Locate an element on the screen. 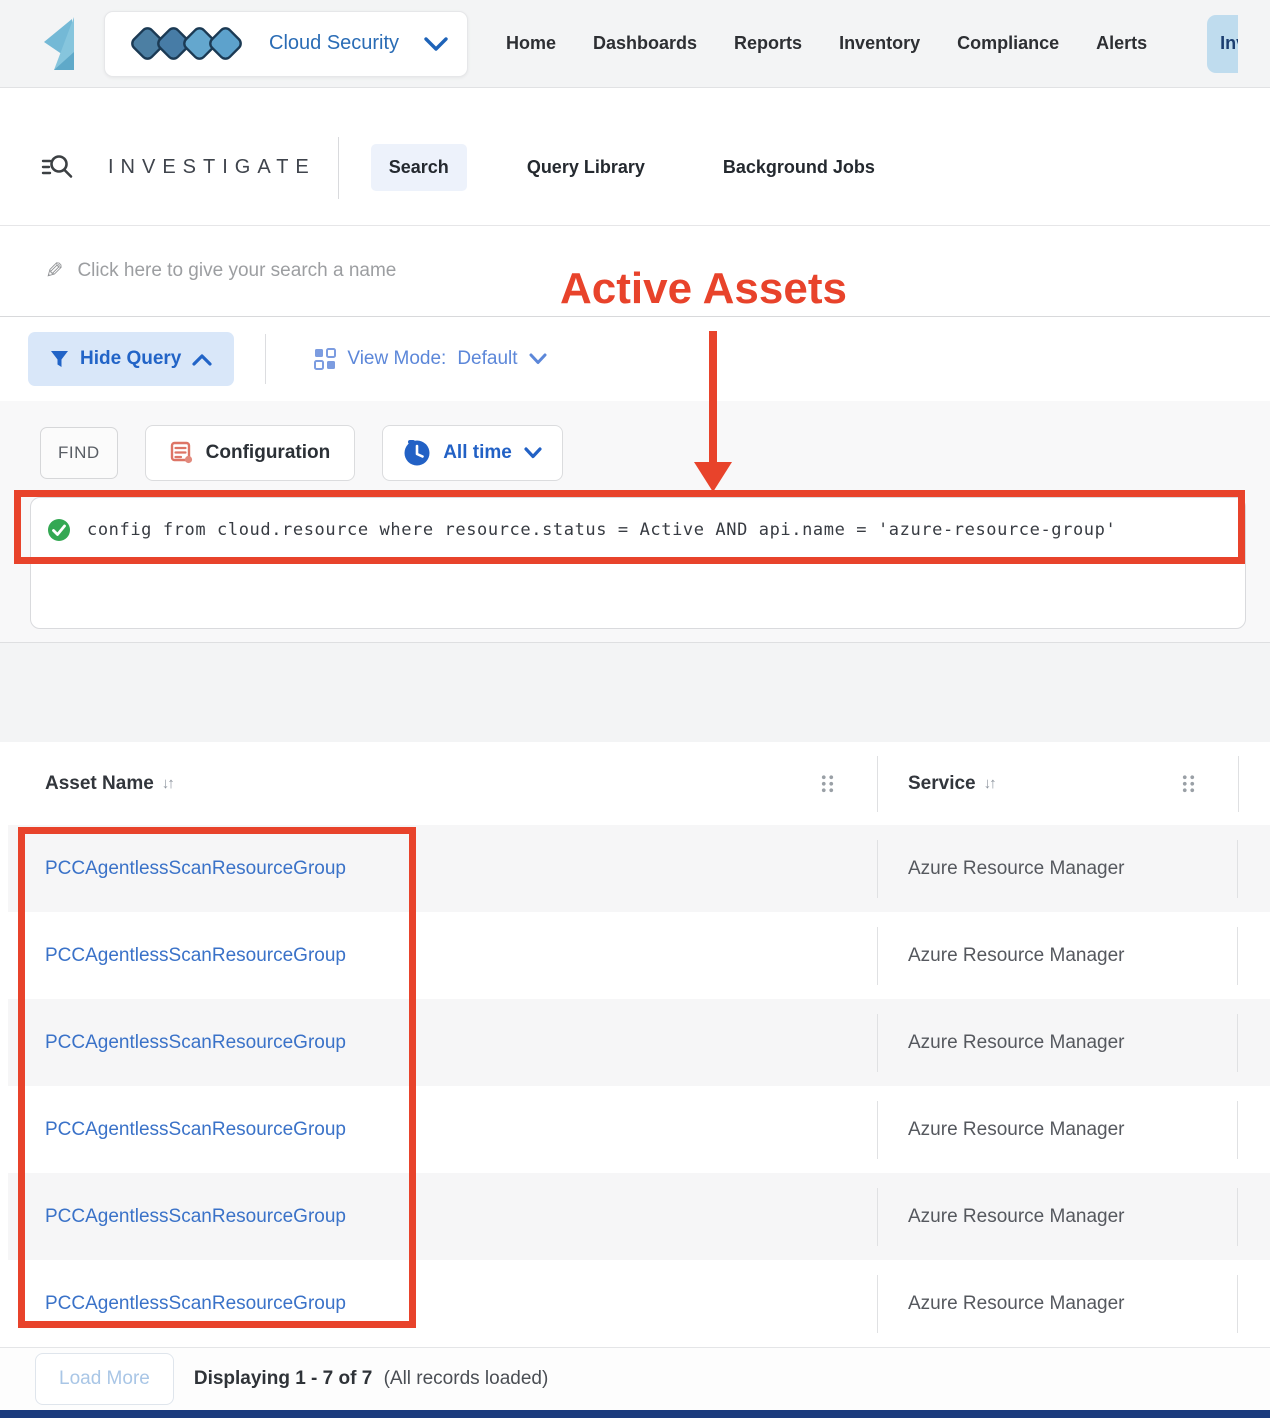 The height and width of the screenshot is (1418, 1270). table-header-row: Asset Name ↓↑ Service ↓↑ is located at coordinates (639, 783).